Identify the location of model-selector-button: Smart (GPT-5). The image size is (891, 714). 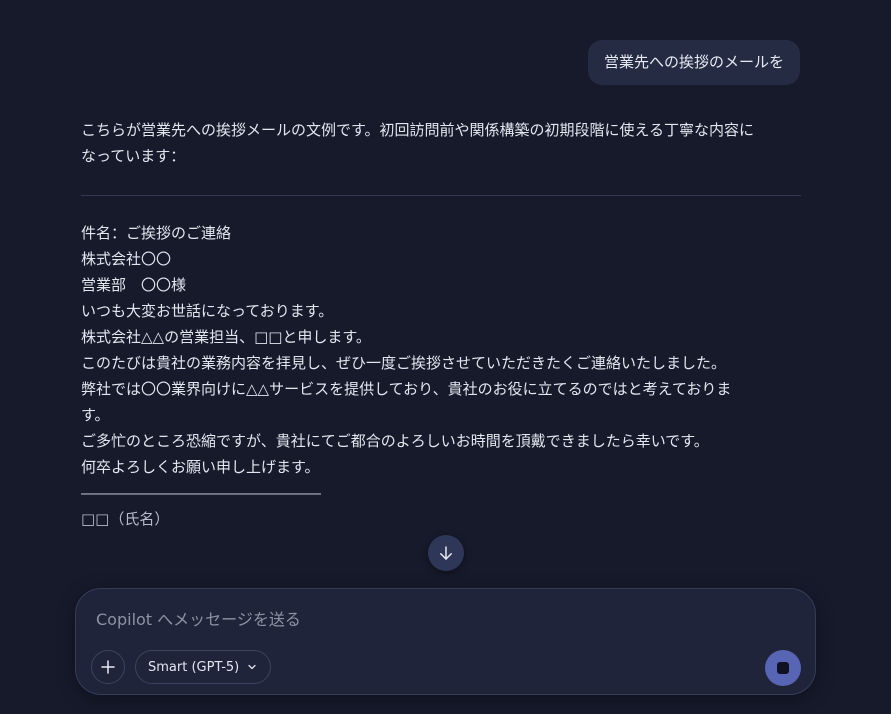
(203, 667).